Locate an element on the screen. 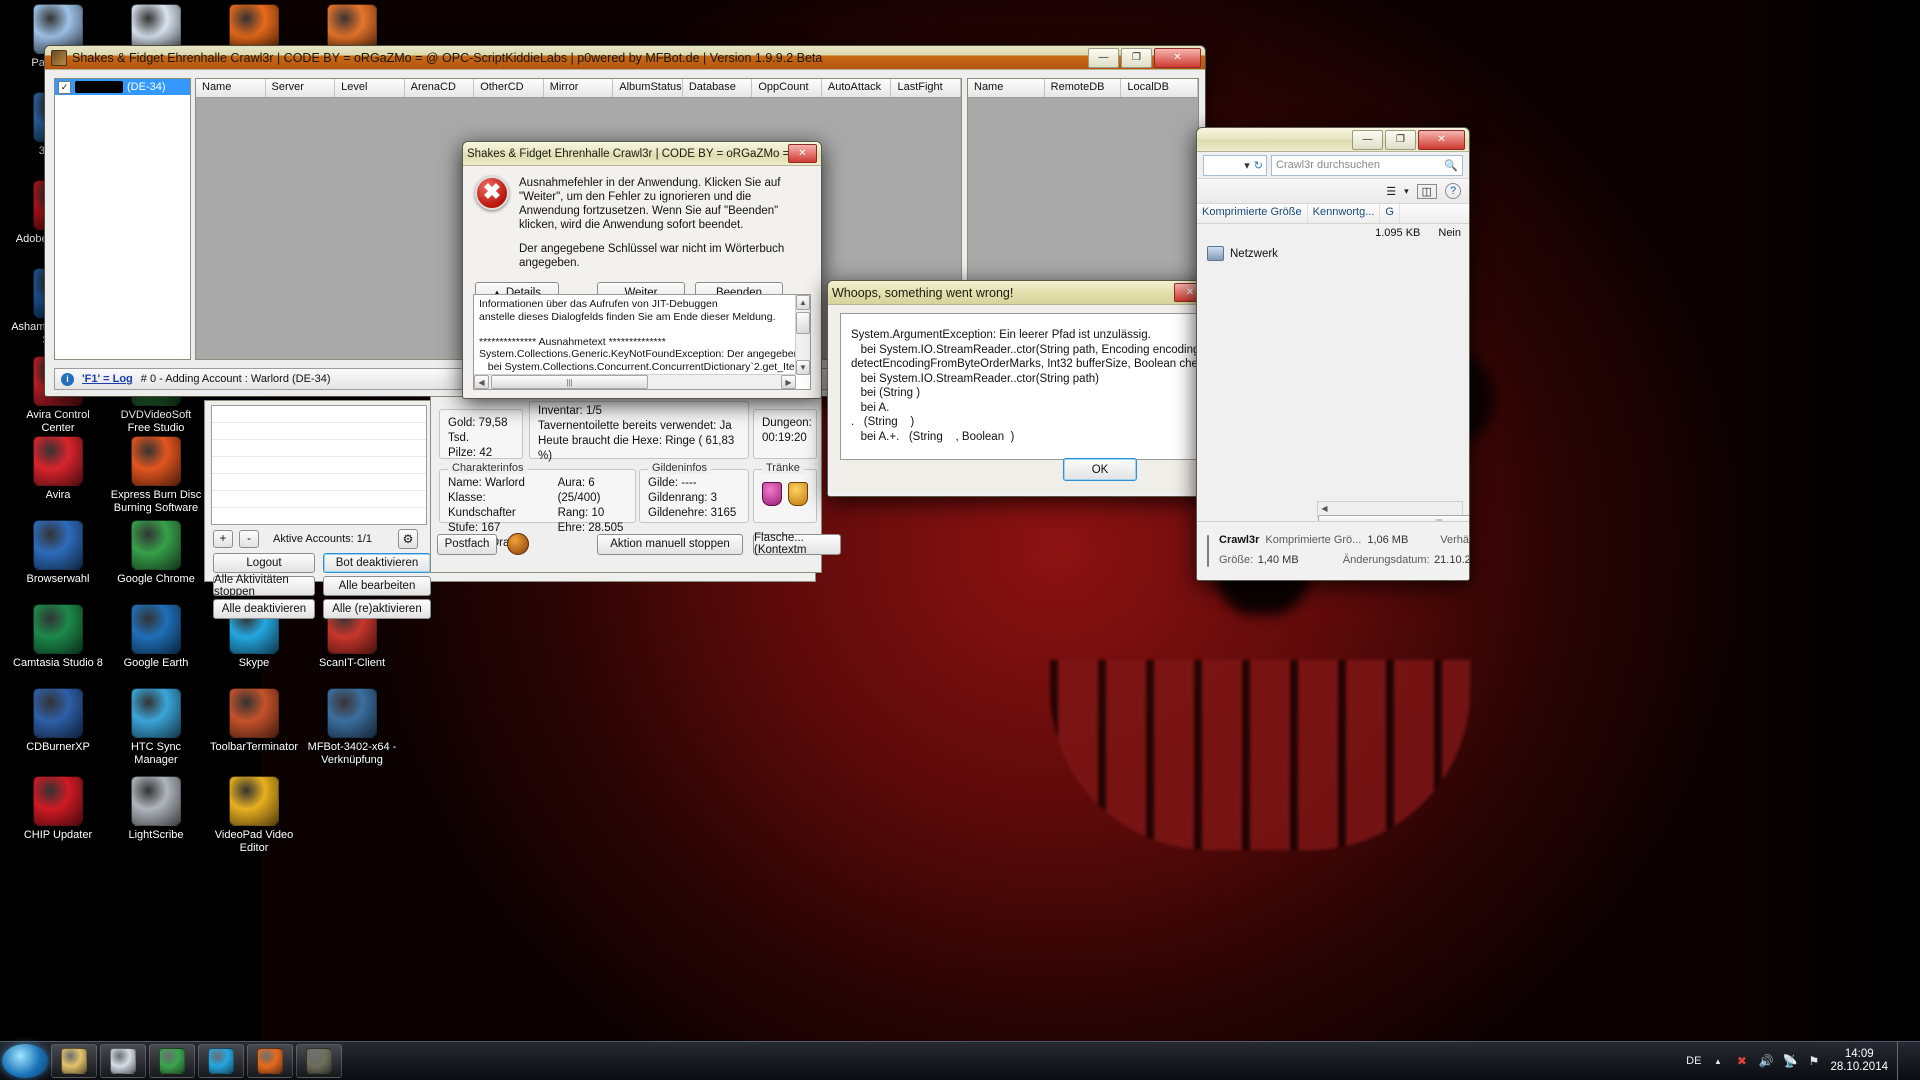  stop-all-activities-button: Alle Aktivitäten stoppen is located at coordinates (264, 586).